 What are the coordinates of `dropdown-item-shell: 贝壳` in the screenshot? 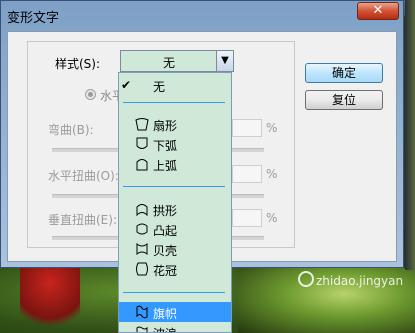 It's located at (175, 249).